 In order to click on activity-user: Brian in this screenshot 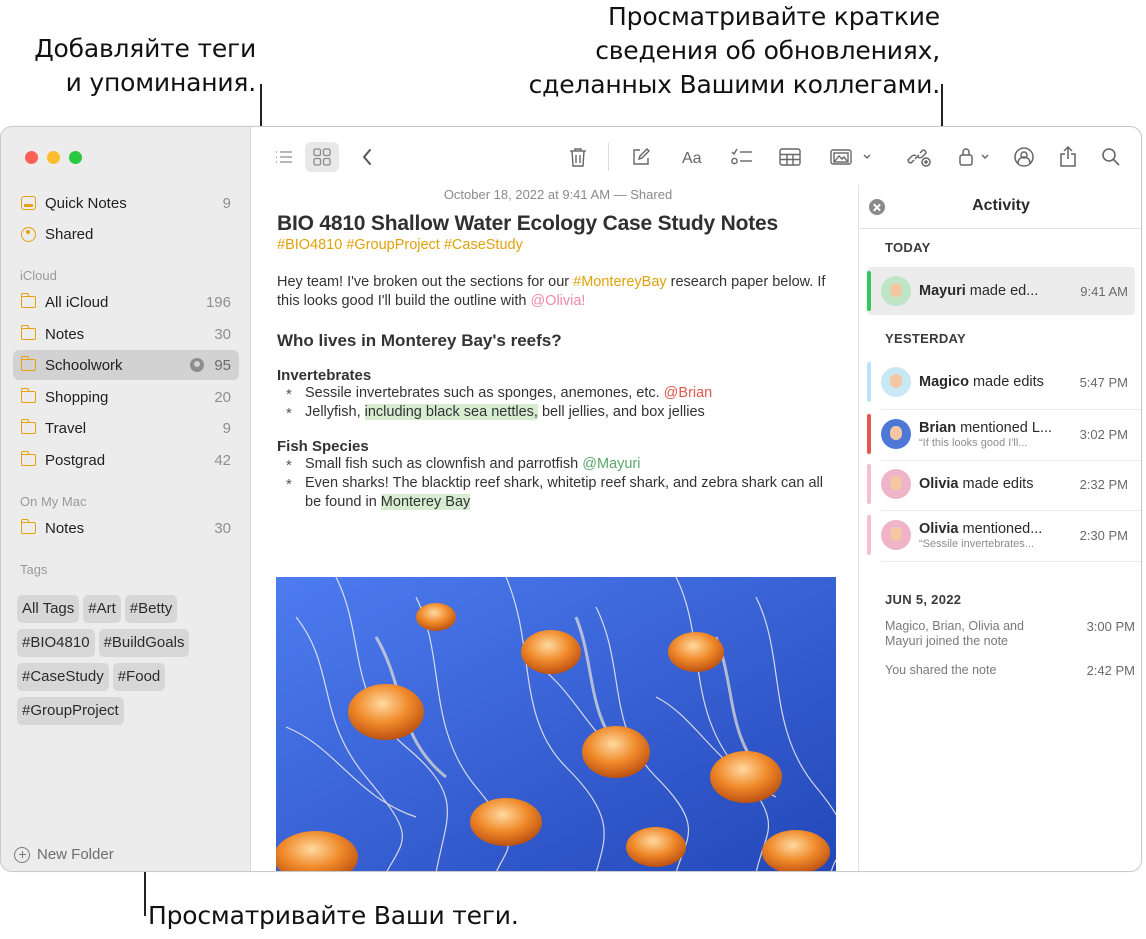, I will do `click(938, 427)`.